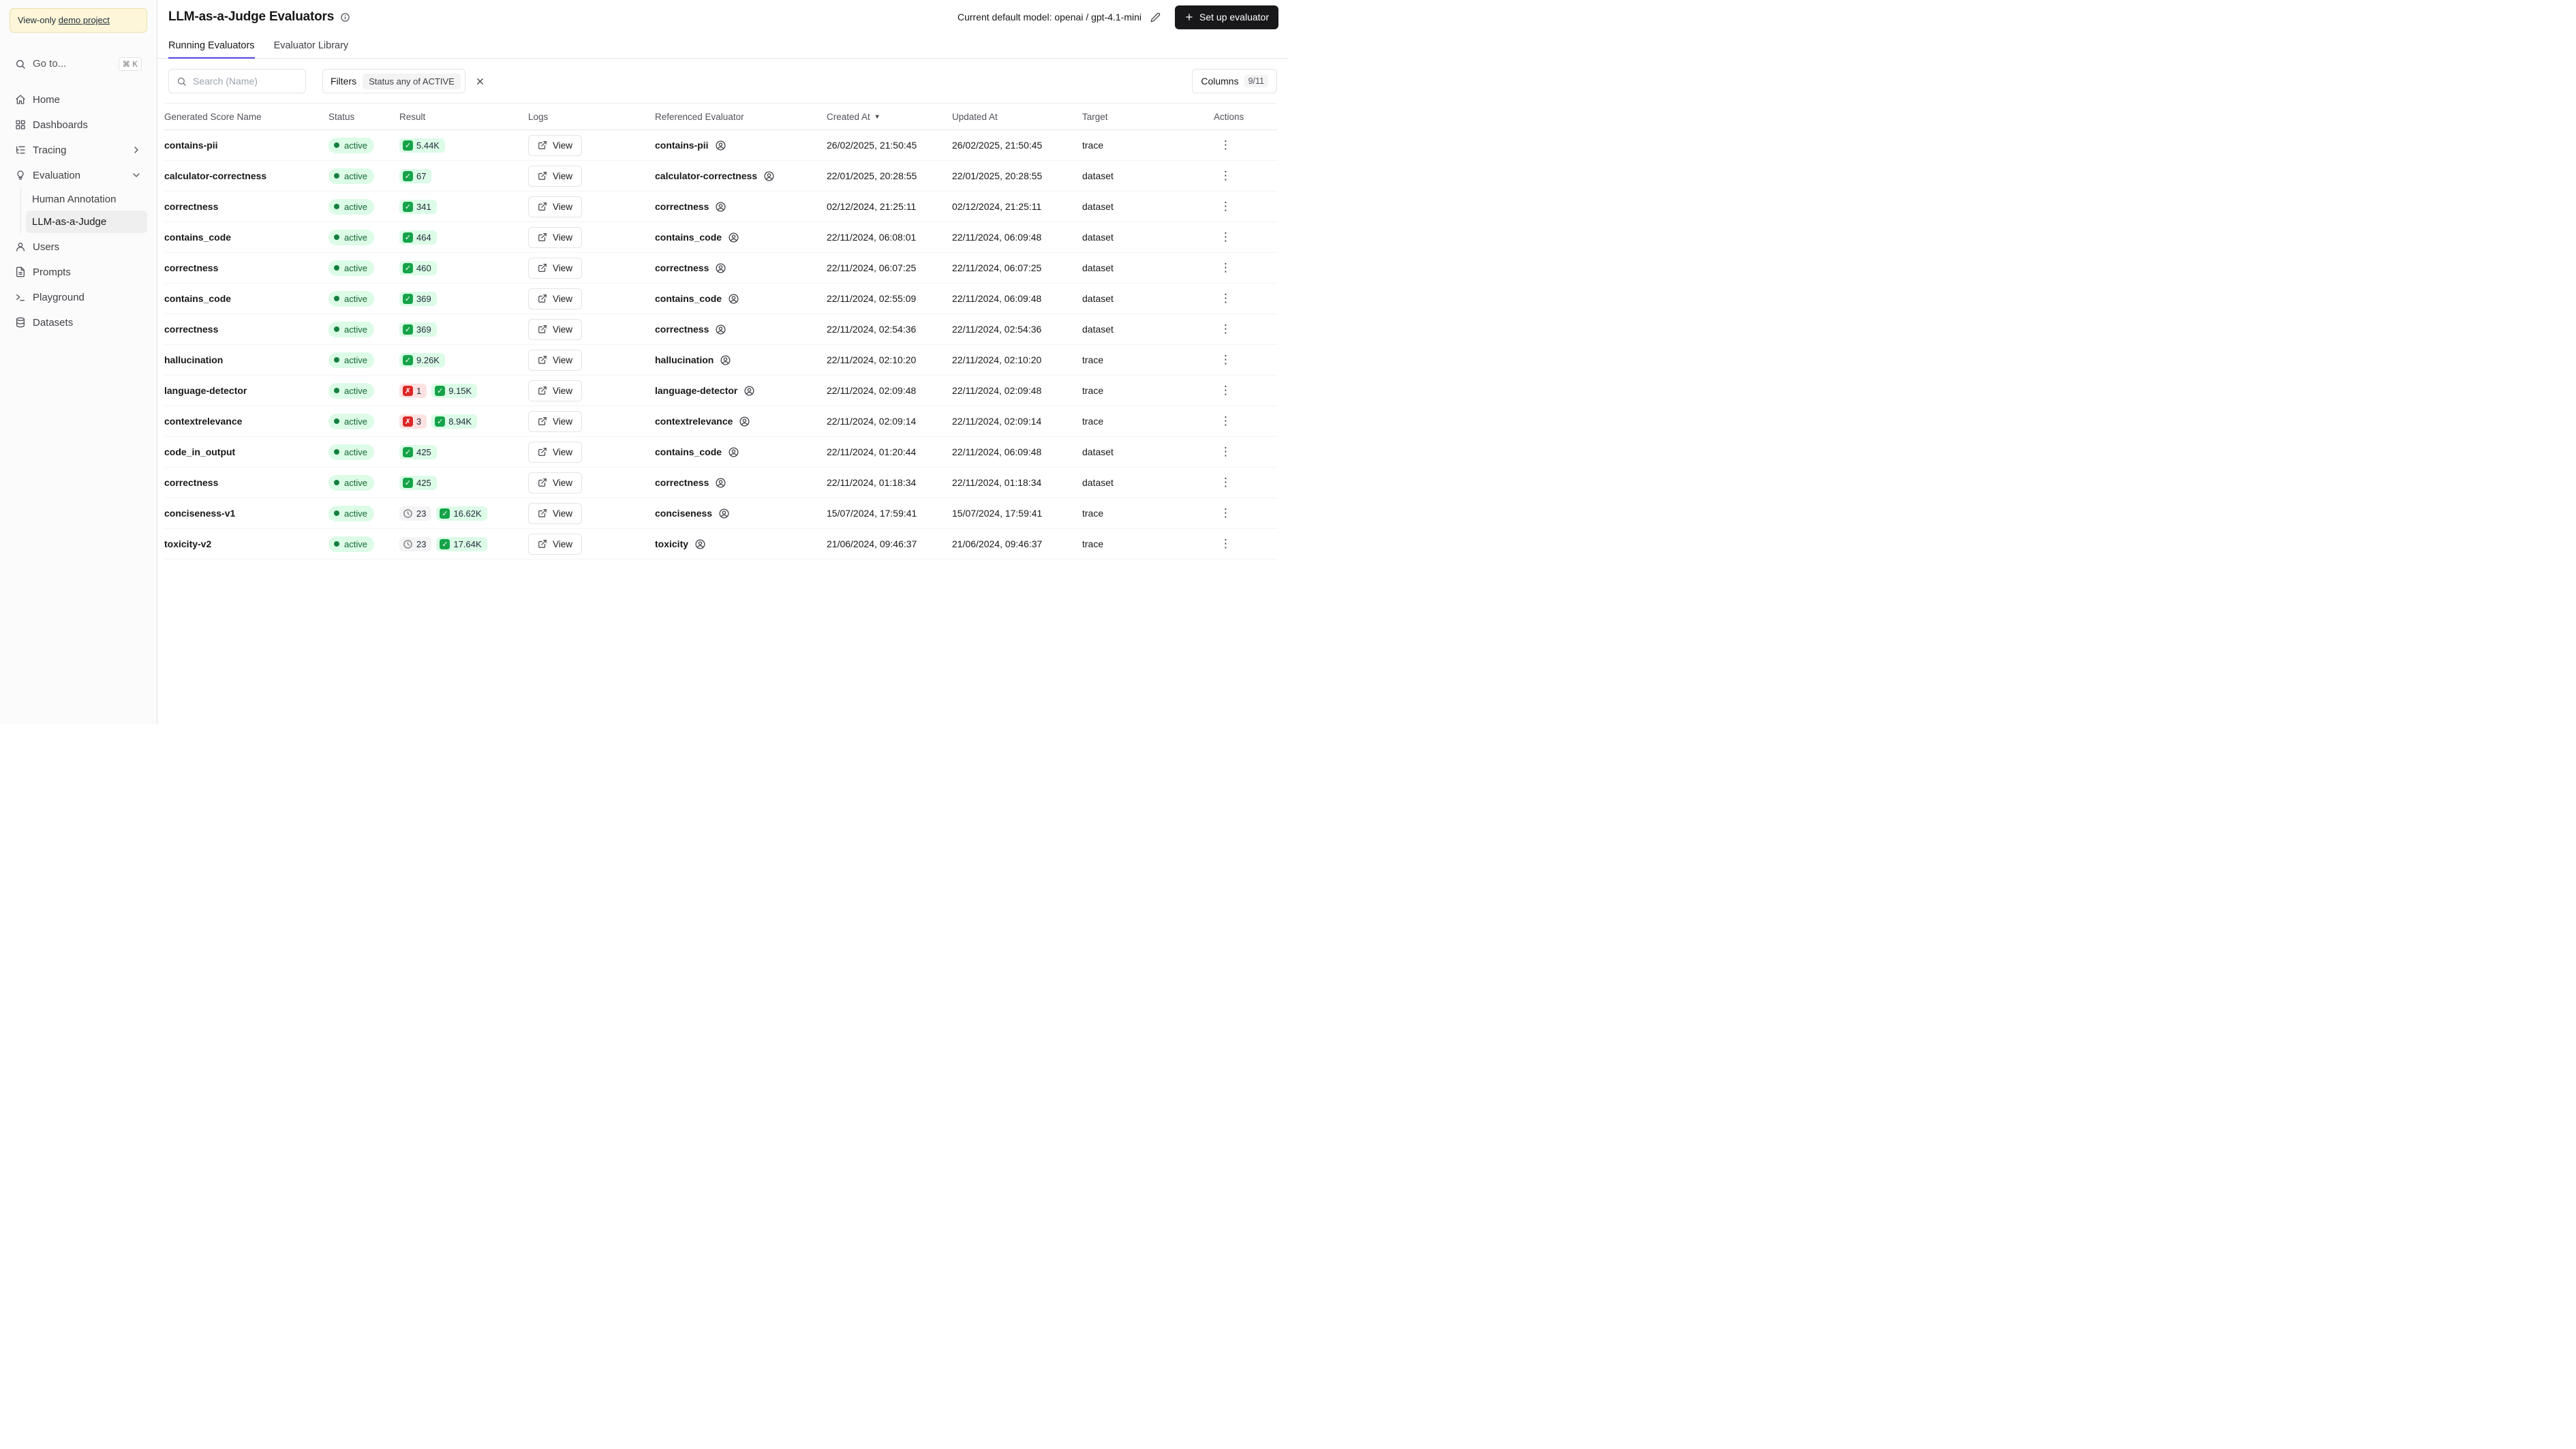 This screenshot has height=1449, width=2576. I want to click on column-header-logs: Logs, so click(591, 117).